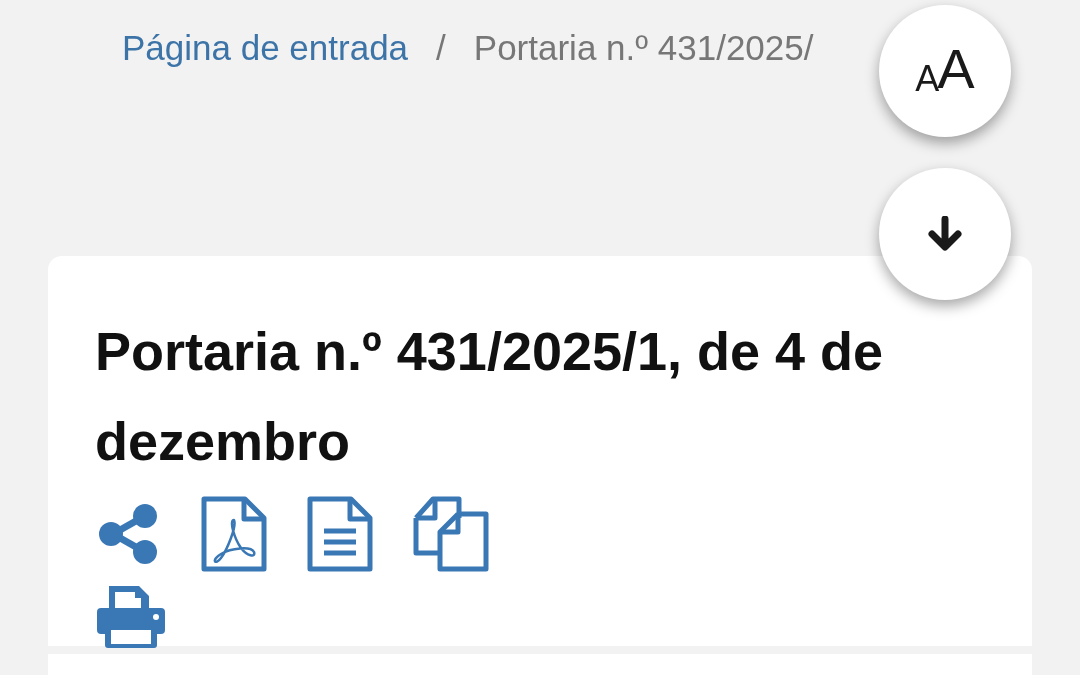 Image resolution: width=1080 pixels, height=675 pixels. I want to click on text-file-icon, so click(340, 534).